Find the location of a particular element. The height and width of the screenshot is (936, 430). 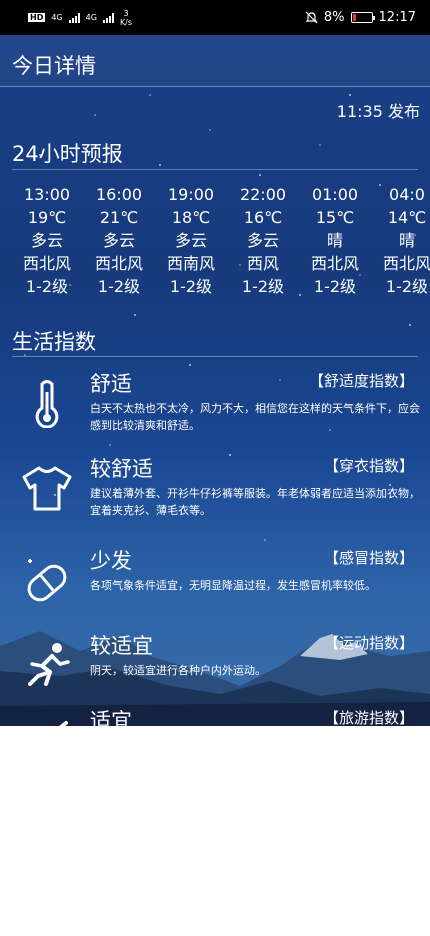

tshirt-icon is located at coordinates (47, 488).